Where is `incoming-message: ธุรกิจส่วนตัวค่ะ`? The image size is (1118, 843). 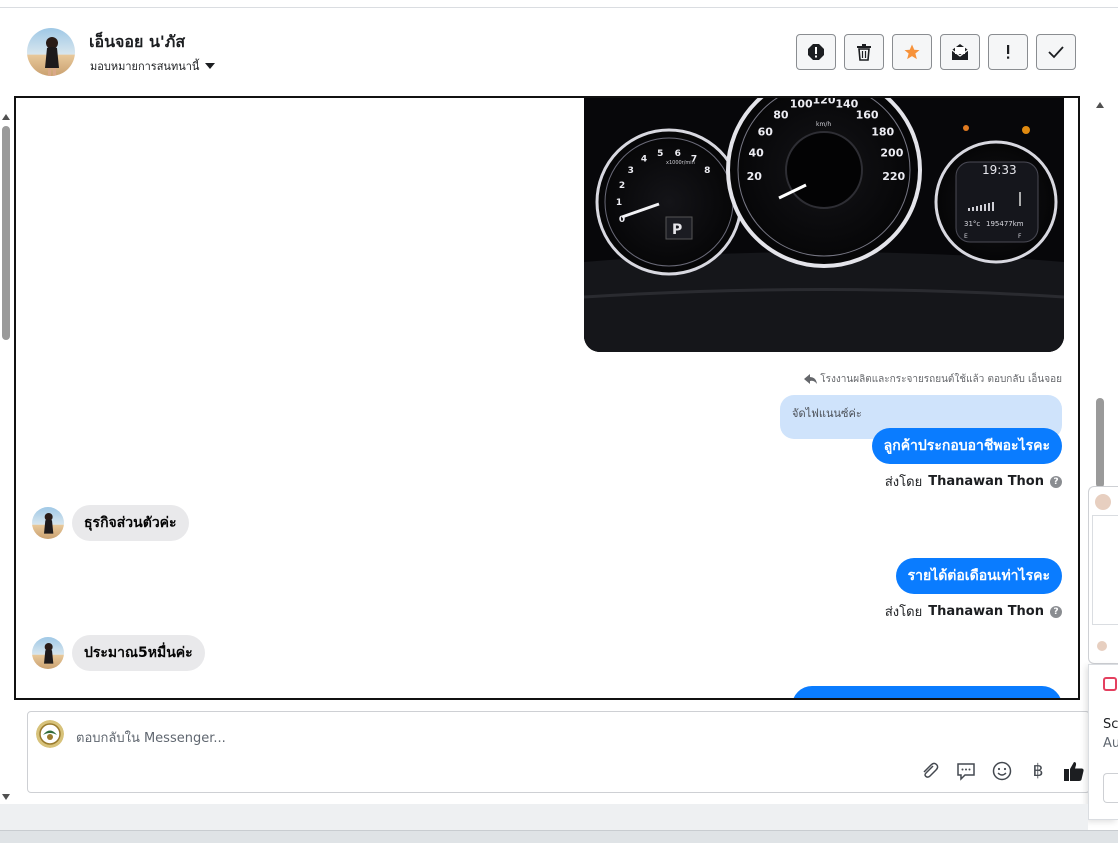
incoming-message: ธุรกิจส่วนตัวค่ะ is located at coordinates (130, 523).